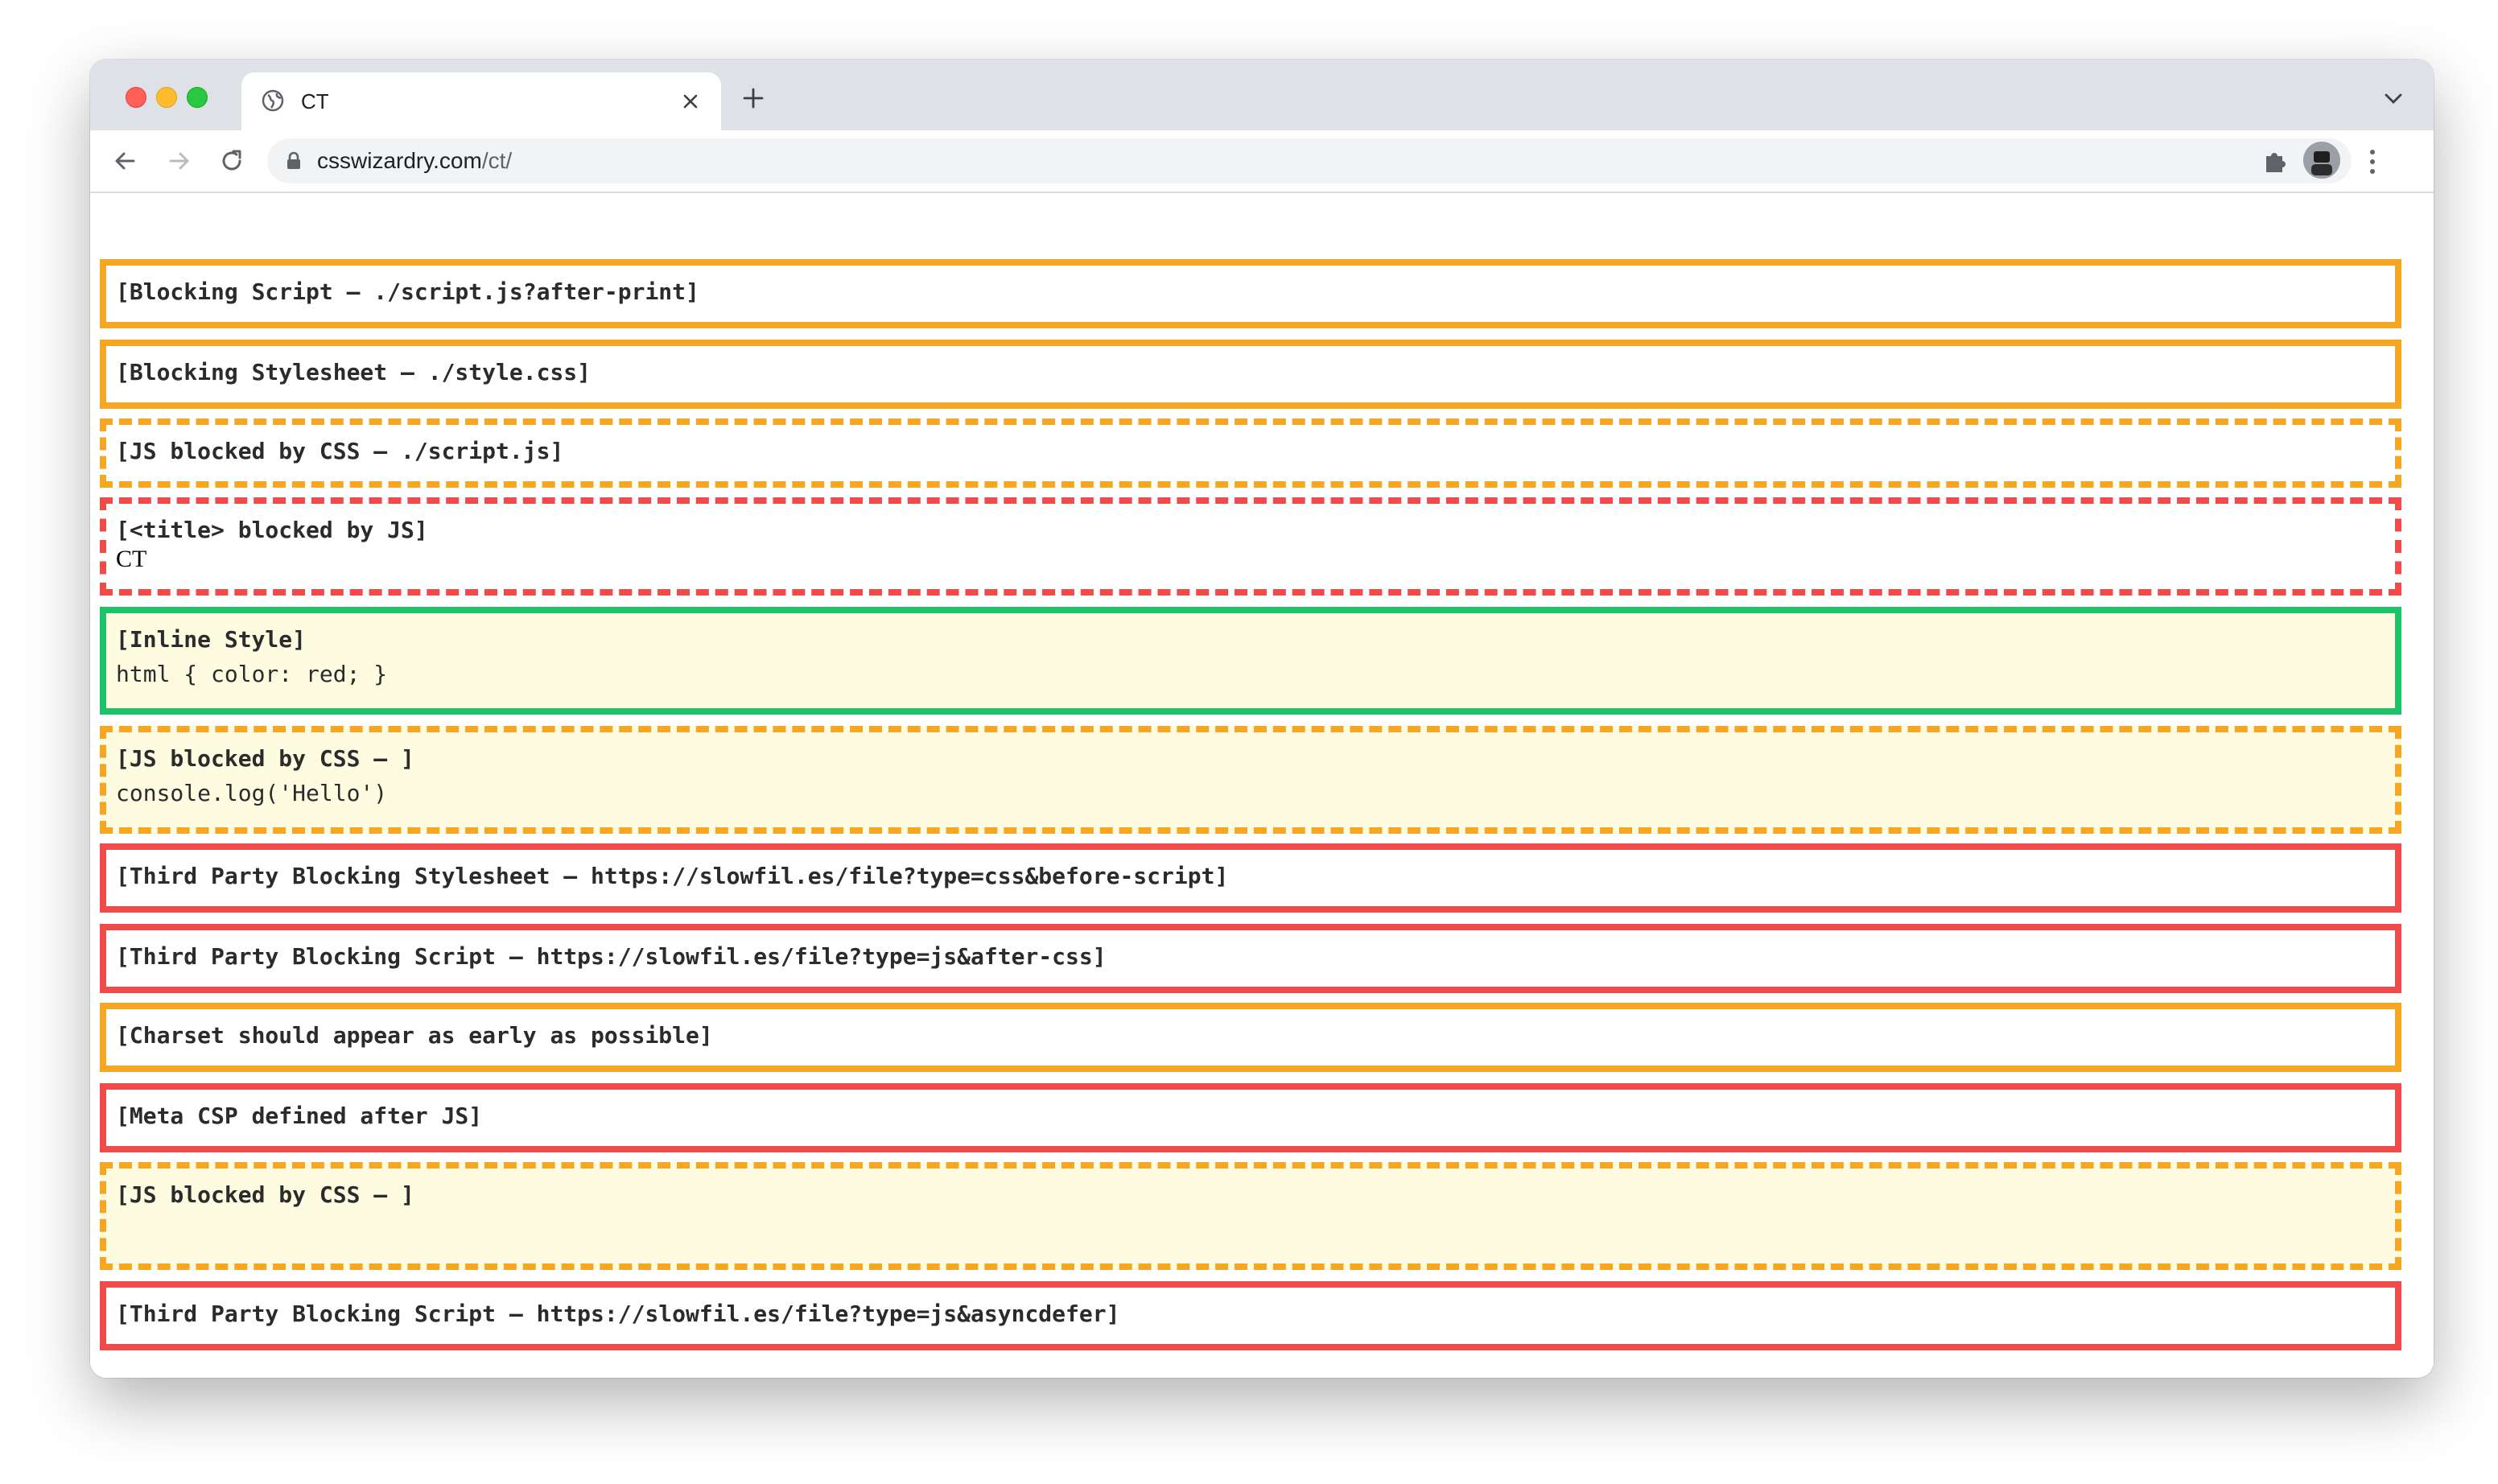 The width and height of the screenshot is (2498, 1484). What do you see at coordinates (179, 161) in the screenshot?
I see `forward-arrow-icon` at bounding box center [179, 161].